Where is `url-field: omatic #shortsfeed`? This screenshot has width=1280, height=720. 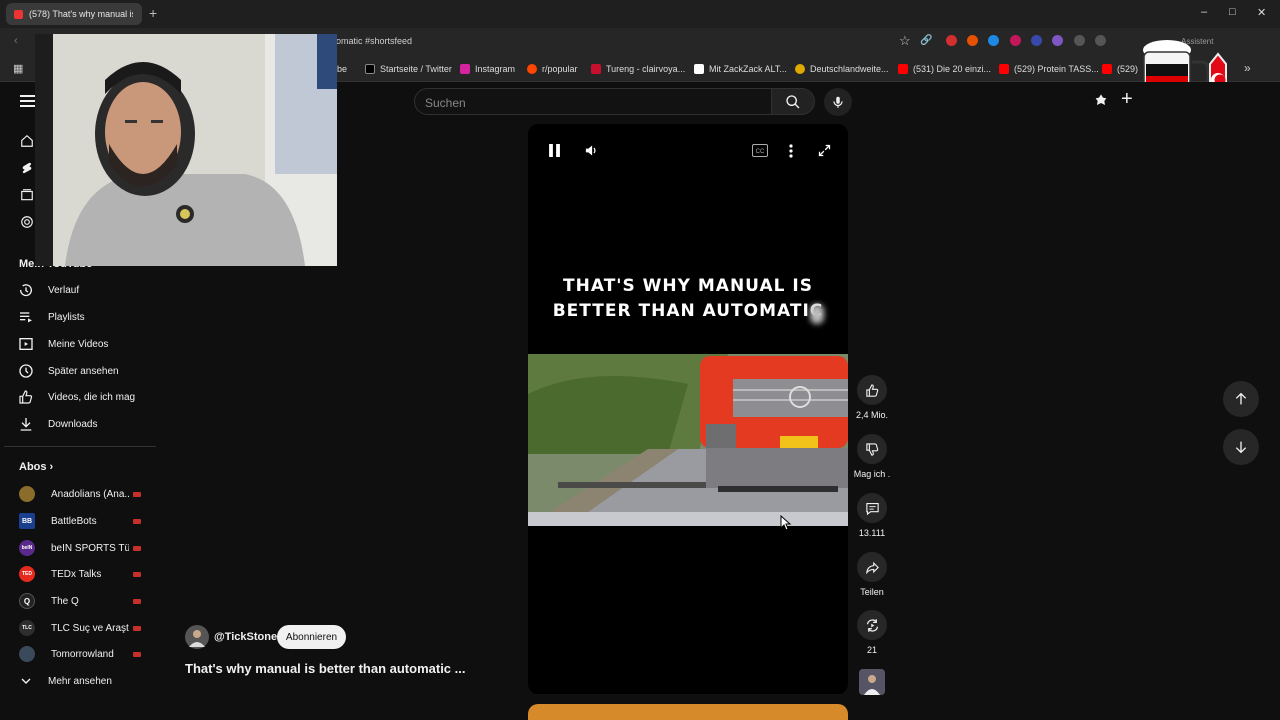 url-field: omatic #shortsfeed is located at coordinates (374, 41).